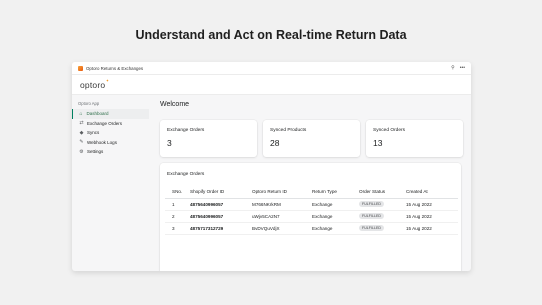 This screenshot has height=305, width=542. I want to click on optoro-logo: optoro ✦, so click(94, 84).